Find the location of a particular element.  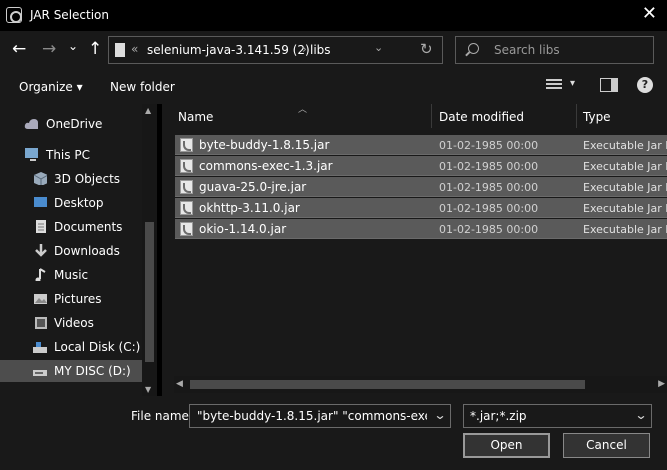

breadcrumb-item: selenium-java-3.141.59 (2) is located at coordinates (228, 50).